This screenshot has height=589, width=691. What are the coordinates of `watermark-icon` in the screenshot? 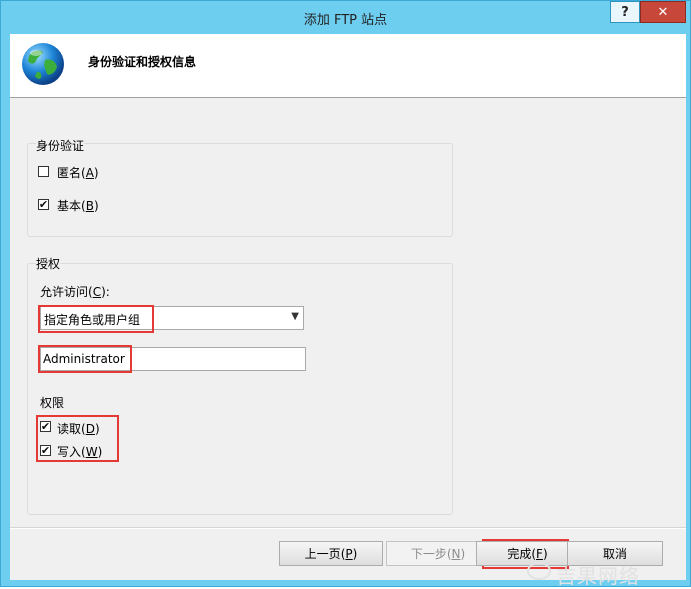 It's located at (539, 571).